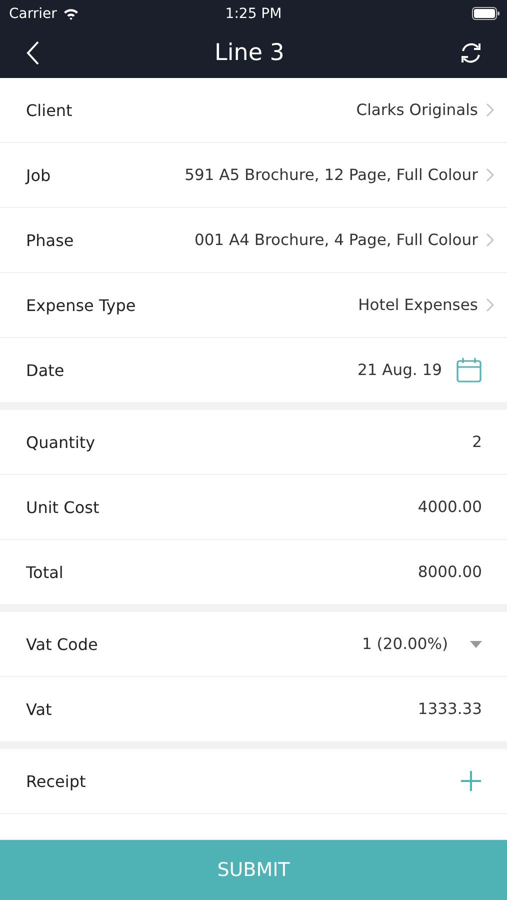  What do you see at coordinates (400, 370) in the screenshot?
I see `field-value: 21 Aug. 19` at bounding box center [400, 370].